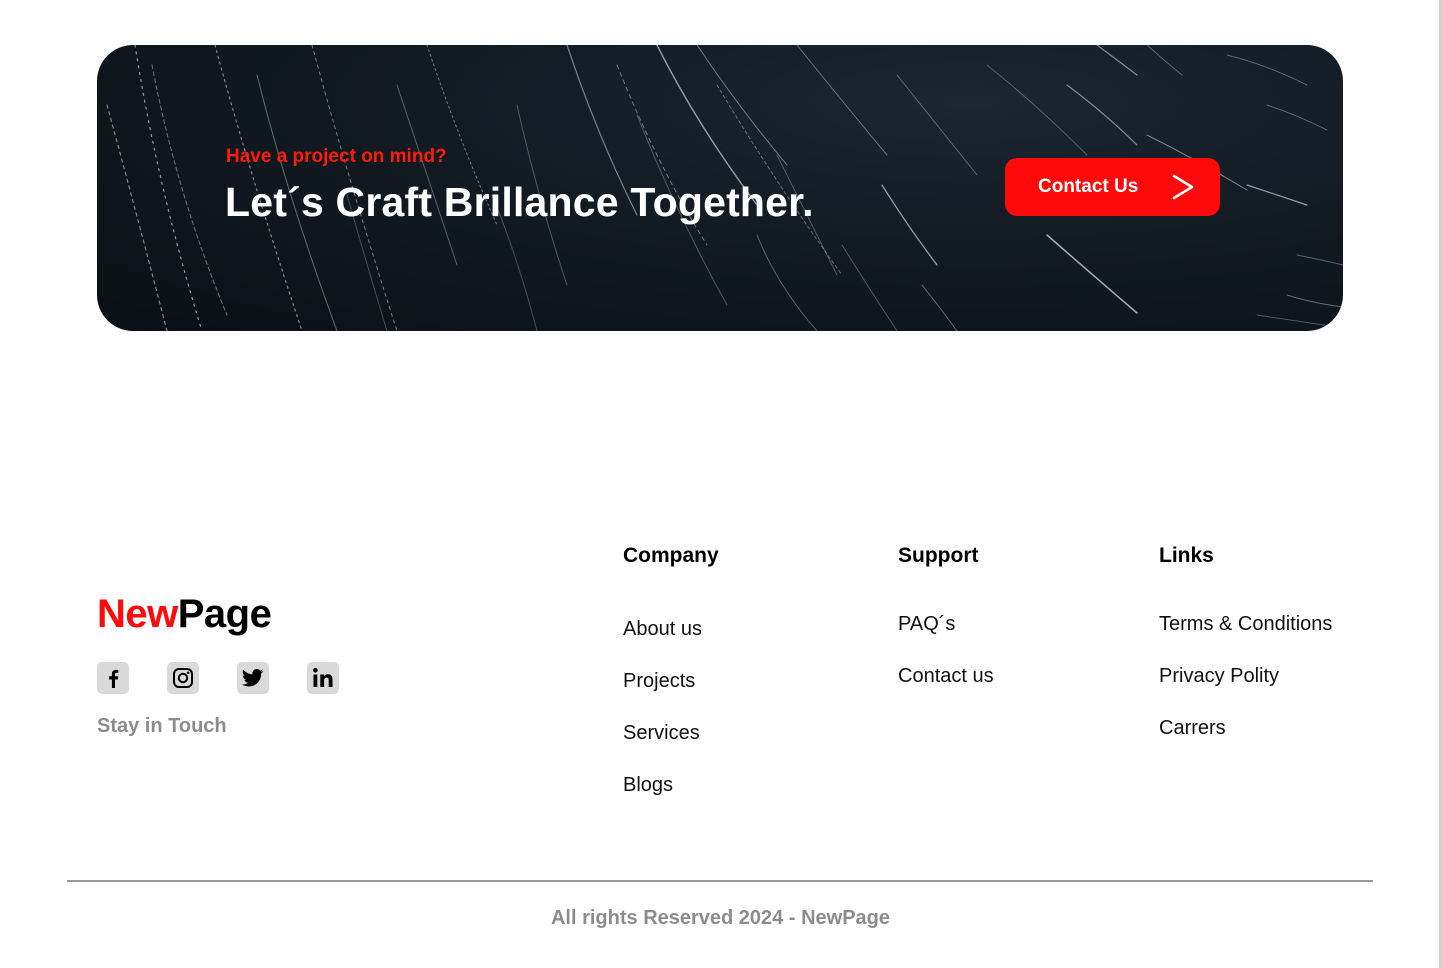 This screenshot has height=968, width=1441. I want to click on footer-link-projects: Projects, so click(659, 681).